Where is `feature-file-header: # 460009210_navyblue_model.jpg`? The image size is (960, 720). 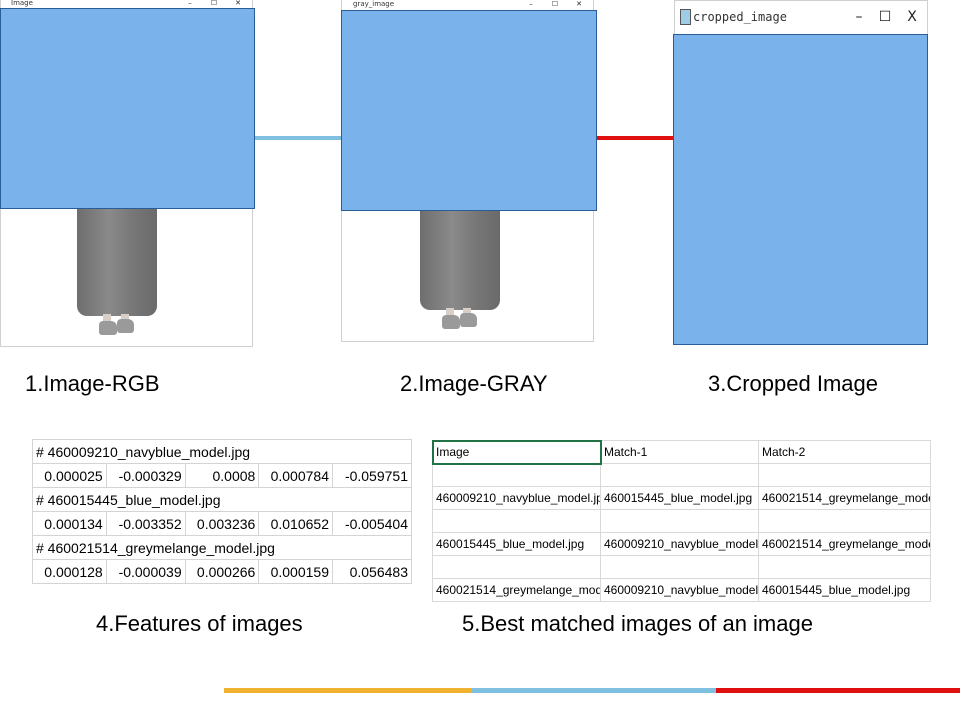
feature-file-header: # 460009210_navyblue_model.jpg is located at coordinates (222, 451).